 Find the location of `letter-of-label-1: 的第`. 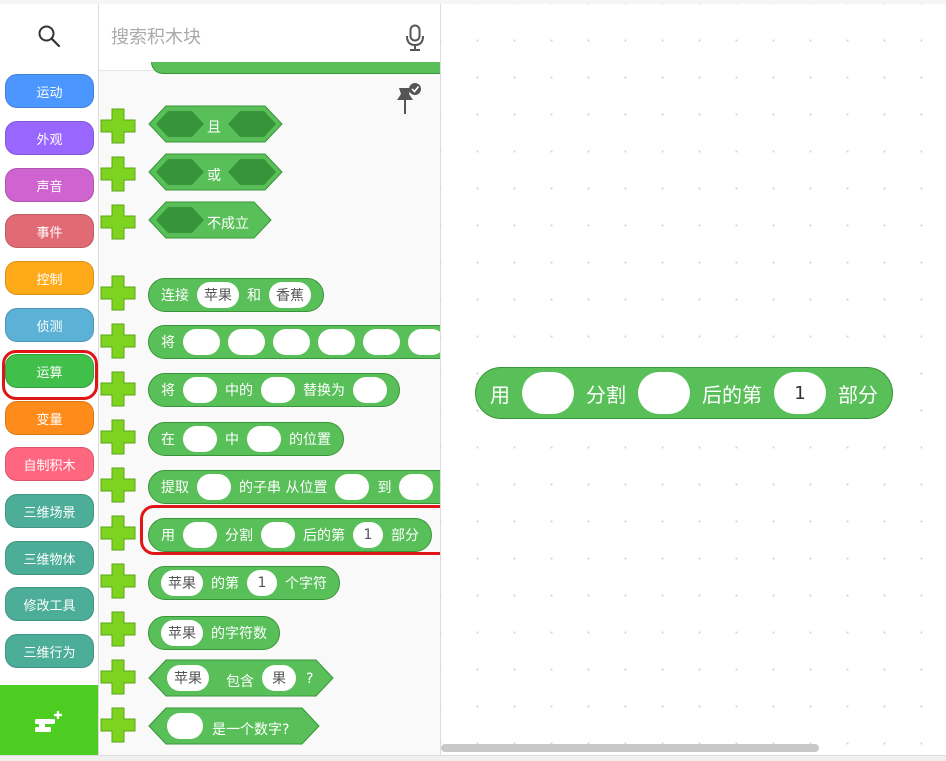

letter-of-label-1: 的第 is located at coordinates (225, 584).